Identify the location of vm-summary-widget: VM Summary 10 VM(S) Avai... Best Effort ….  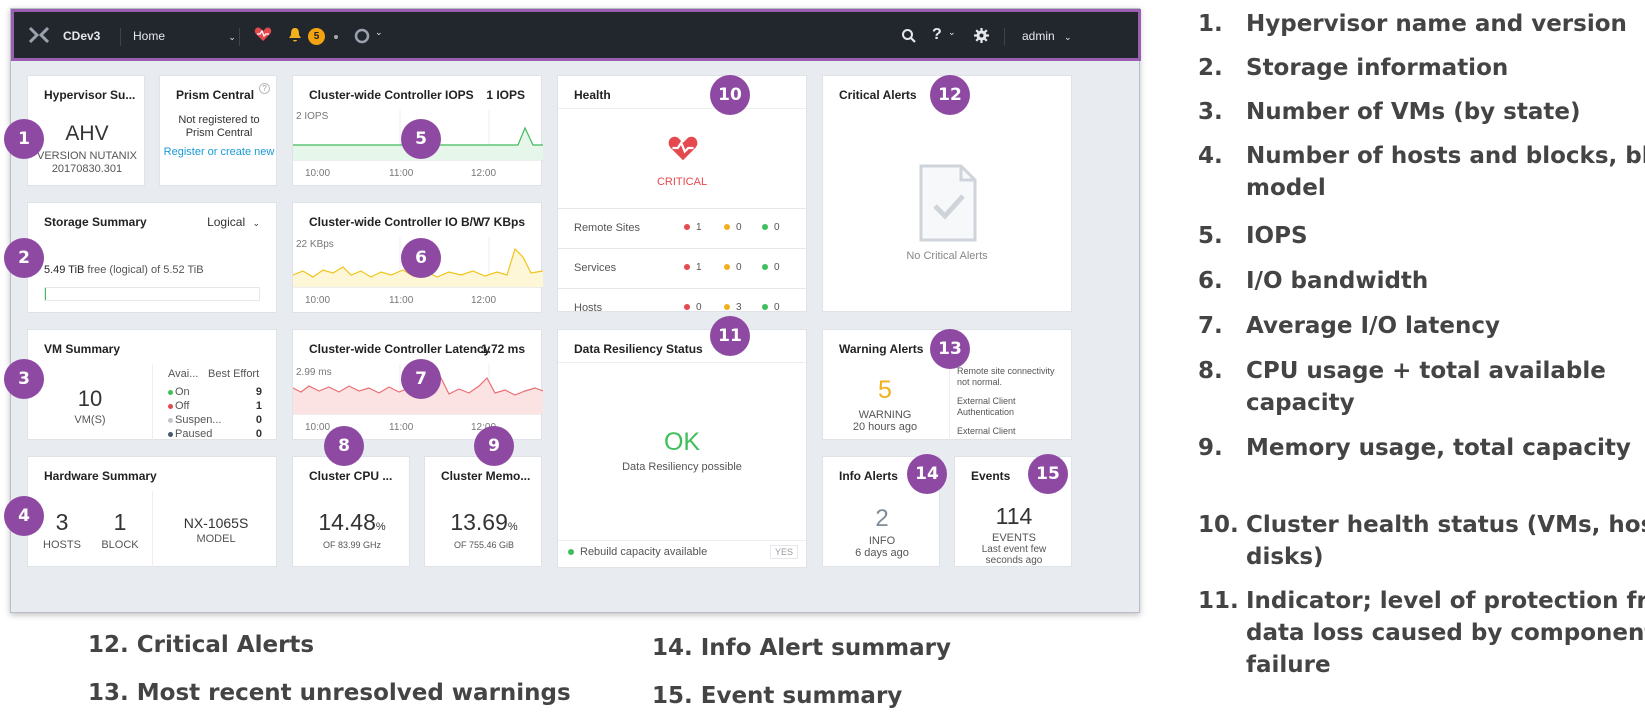
(152, 384).